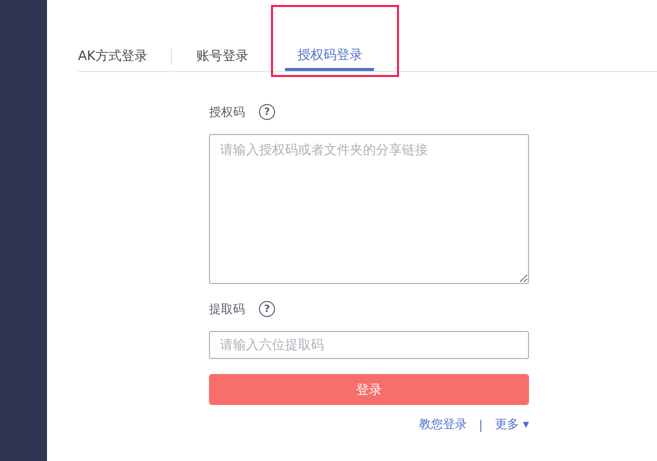  Describe the element at coordinates (442, 424) in the screenshot. I see `help-login-link: 教您登录` at that location.